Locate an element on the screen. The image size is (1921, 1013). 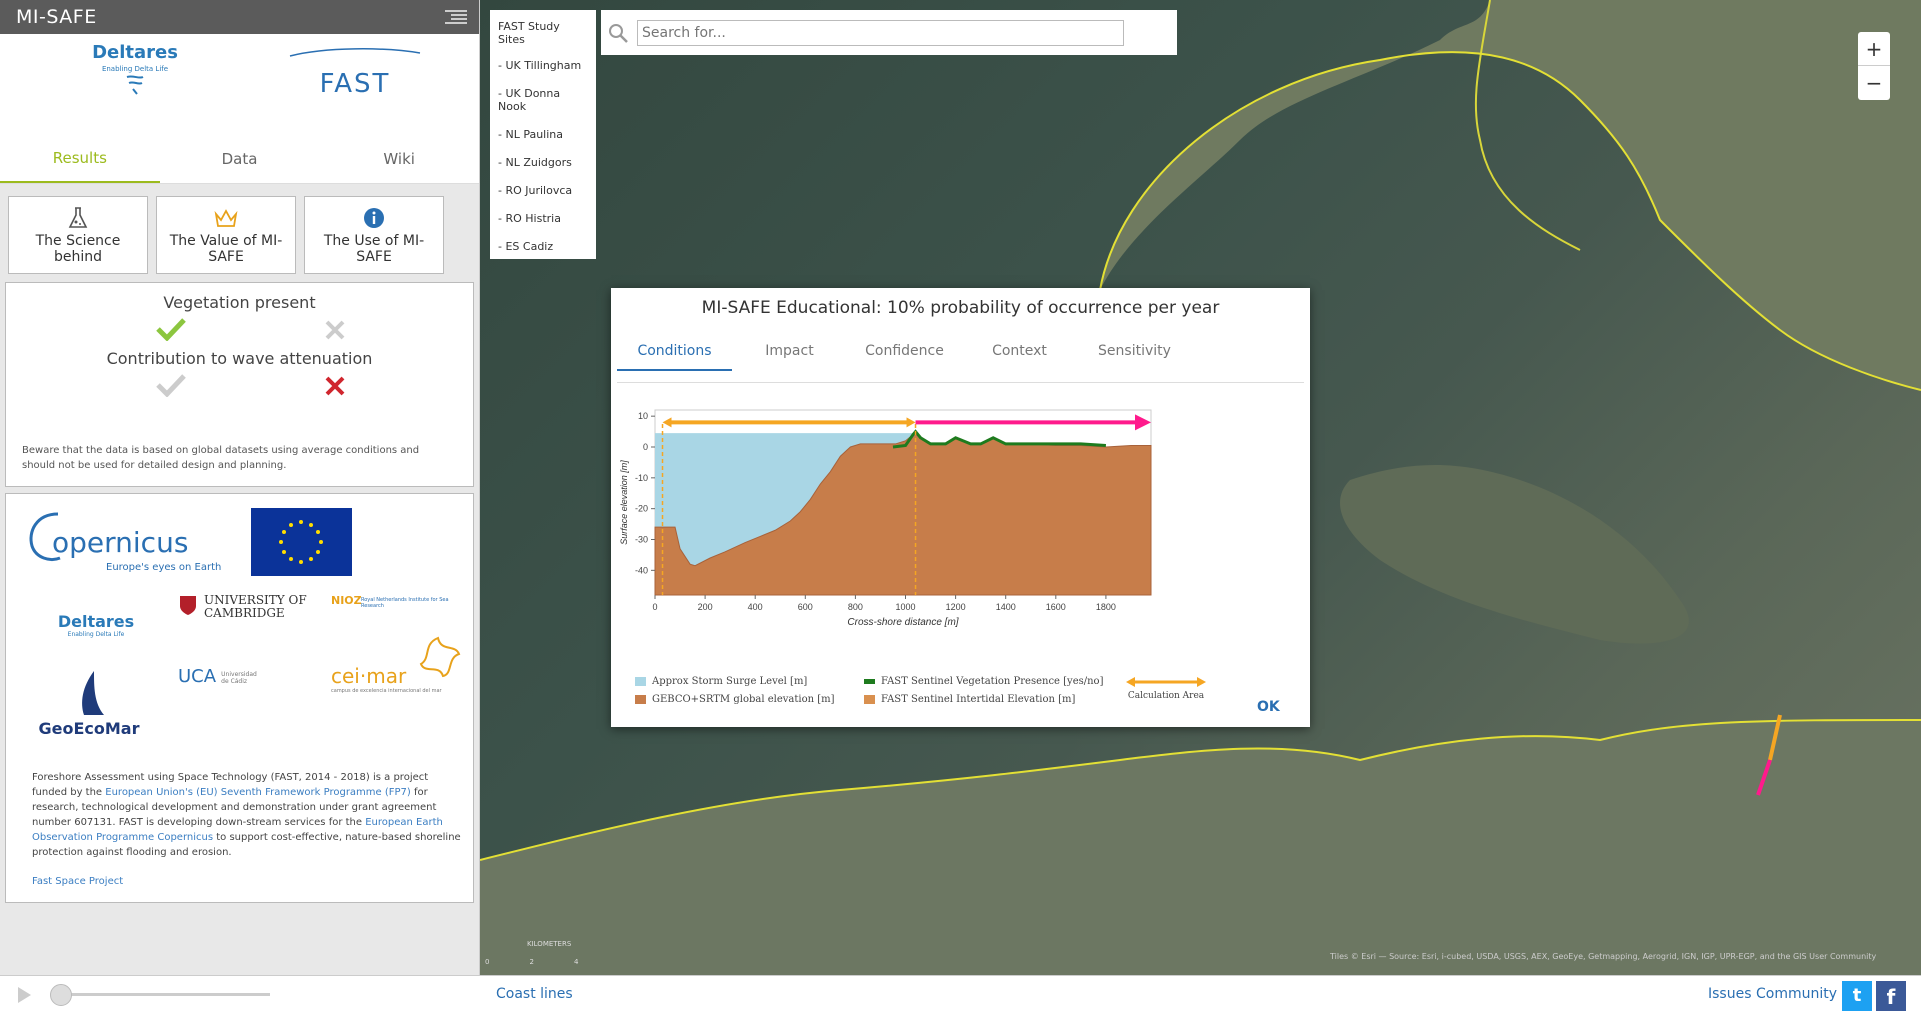
tab-conditions: Conditions is located at coordinates (674, 357).